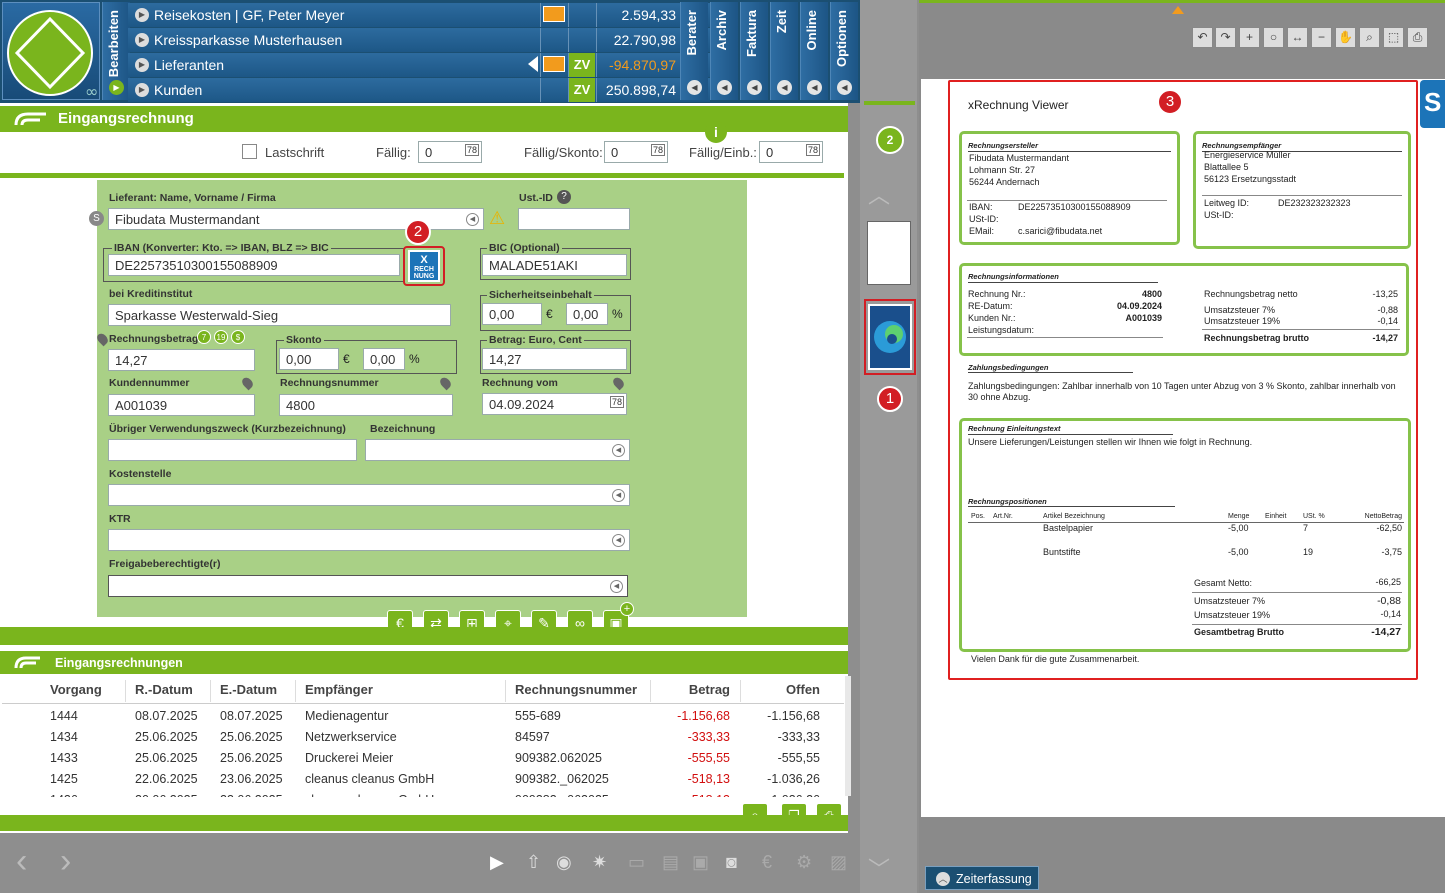 Image resolution: width=1445 pixels, height=893 pixels. What do you see at coordinates (690, 795) in the screenshot?
I see `cell-betrag: -518,13` at bounding box center [690, 795].